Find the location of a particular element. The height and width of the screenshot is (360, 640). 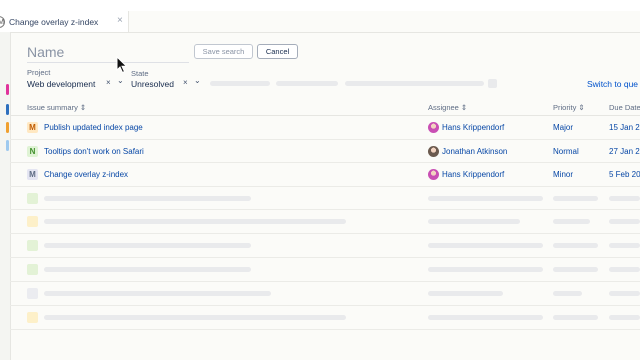

tab-title: Change overlay z-index is located at coordinates (54, 21).